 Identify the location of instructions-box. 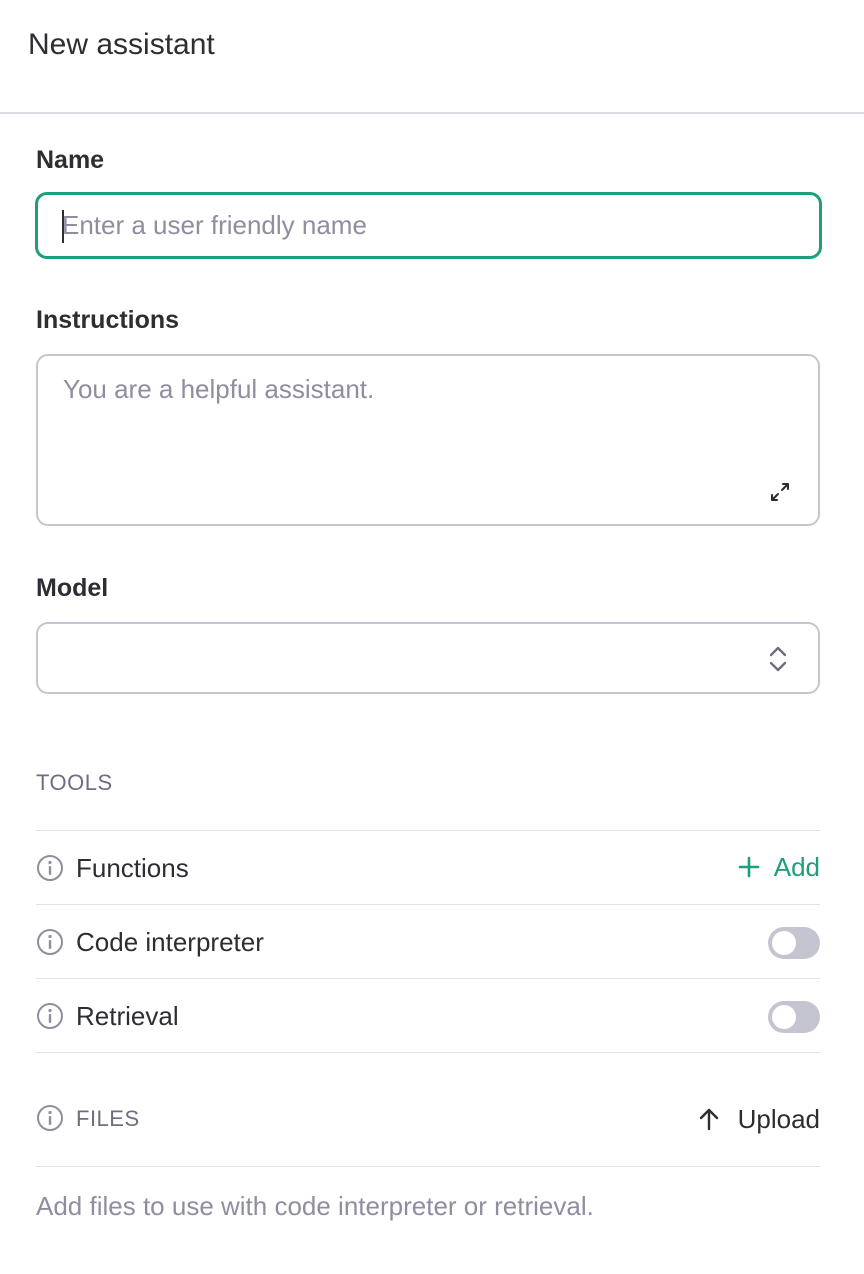
(428, 440).